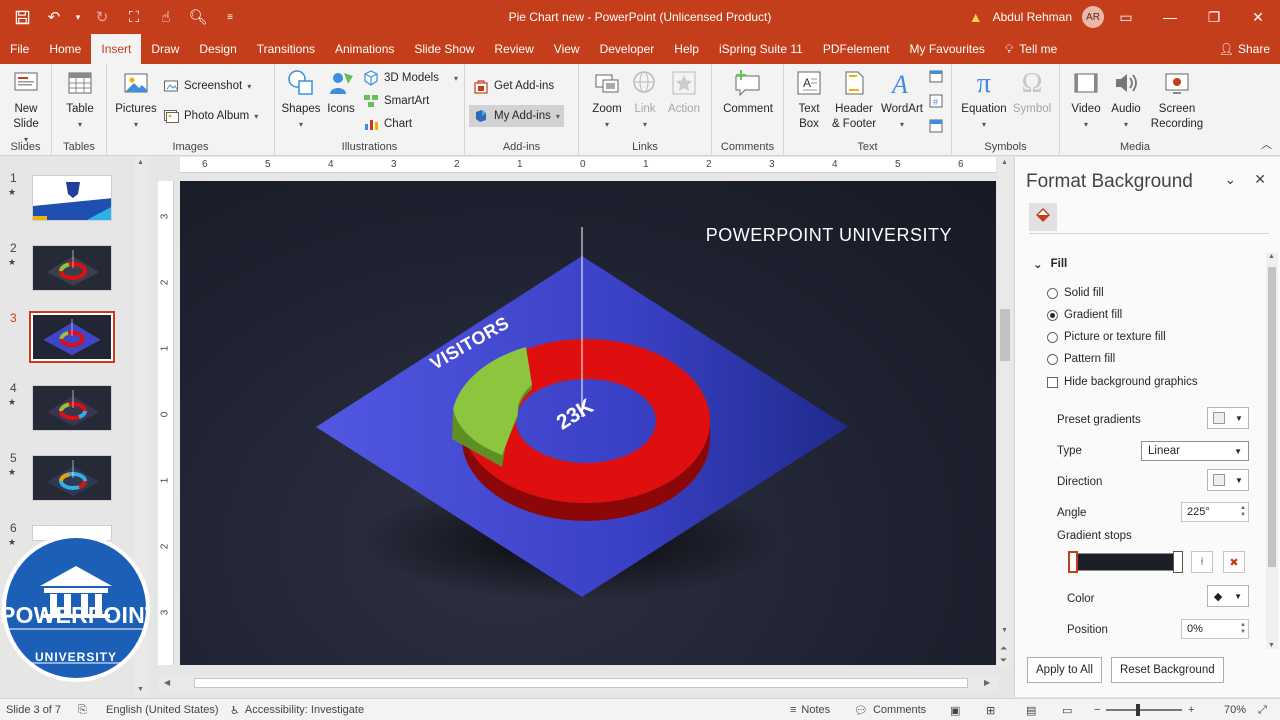  I want to click on fill-tab, so click(1043, 217).